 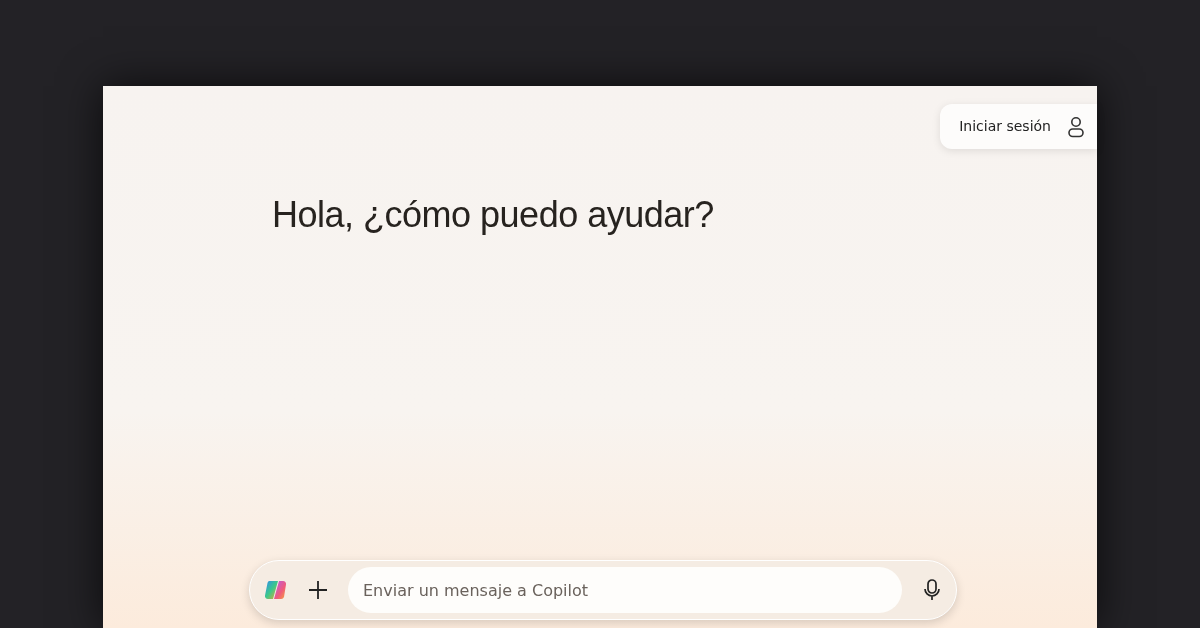 I want to click on greeting-heading: Hola, ¿cómo puedo ayudar?, so click(x=493, y=215).